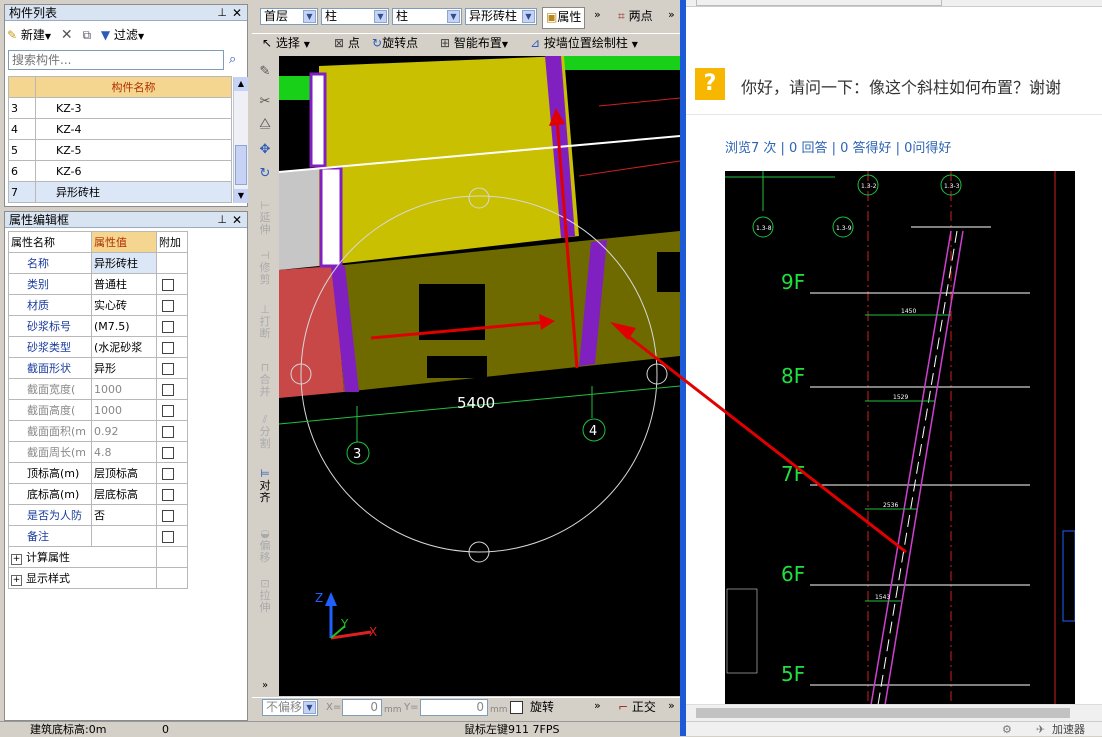 This screenshot has height=737, width=1102. I want to click on property-value: 0.92, so click(124, 431).